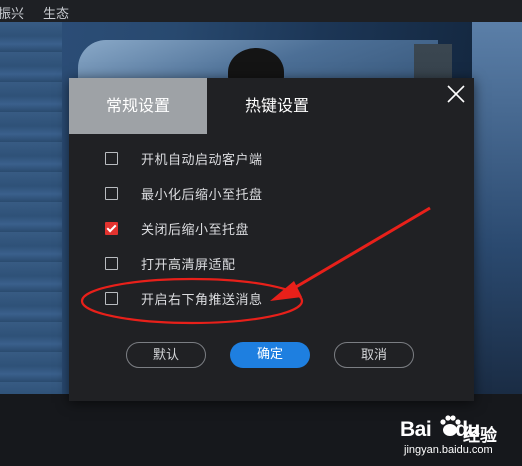 The width and height of the screenshot is (522, 466). I want to click on option-autostart: 开机自动启动客户端, so click(184, 158).